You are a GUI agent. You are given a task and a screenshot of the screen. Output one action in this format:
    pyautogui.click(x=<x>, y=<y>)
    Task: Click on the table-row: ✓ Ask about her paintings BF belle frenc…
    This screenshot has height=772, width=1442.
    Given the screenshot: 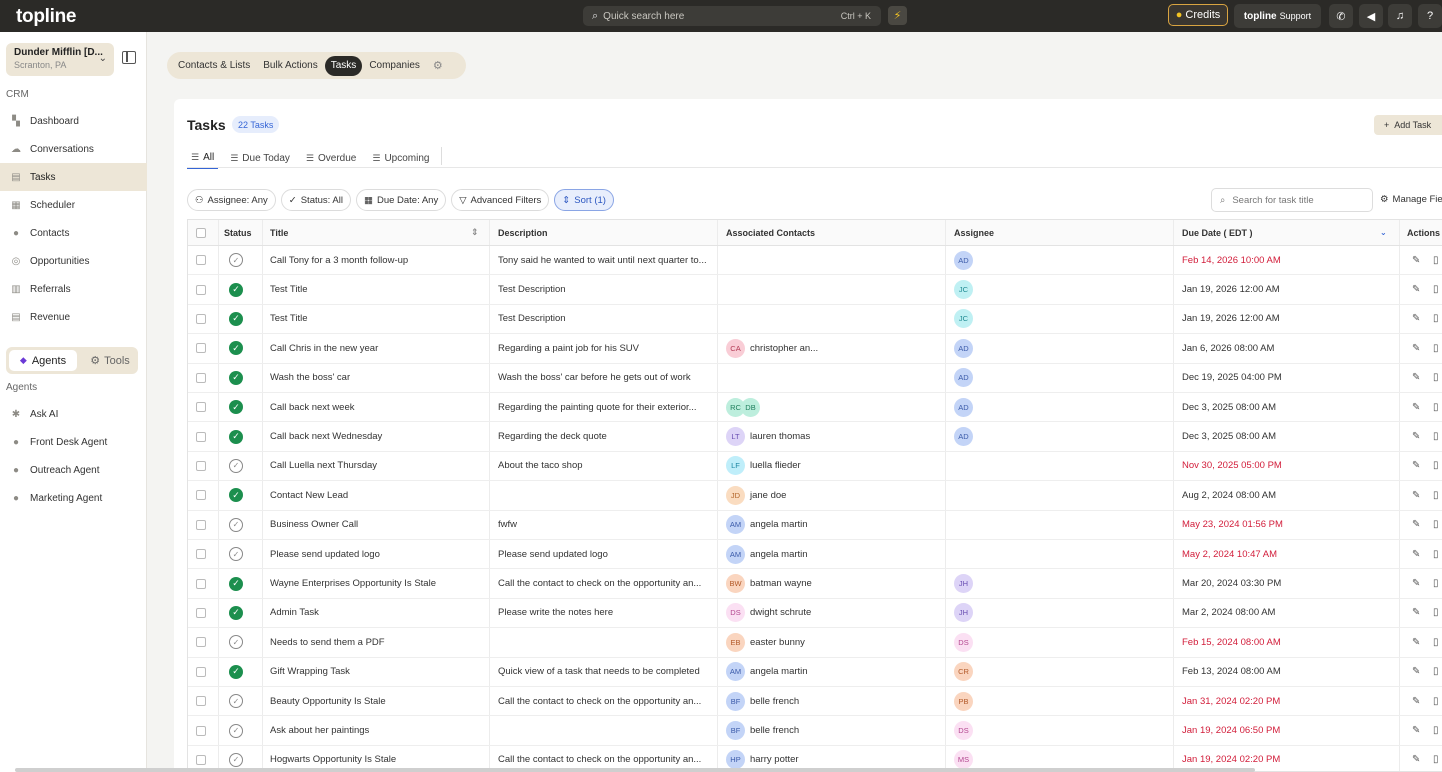 What is the action you would take?
    pyautogui.click(x=815, y=731)
    